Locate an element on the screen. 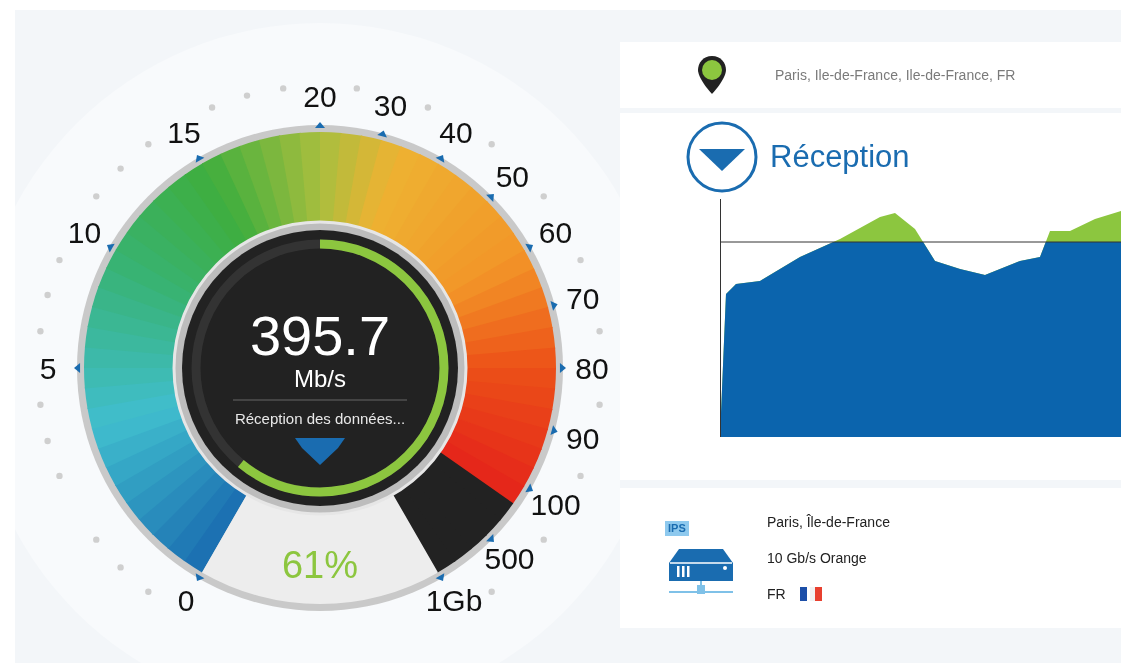  speed-unit: Mb/s is located at coordinates (320, 378).